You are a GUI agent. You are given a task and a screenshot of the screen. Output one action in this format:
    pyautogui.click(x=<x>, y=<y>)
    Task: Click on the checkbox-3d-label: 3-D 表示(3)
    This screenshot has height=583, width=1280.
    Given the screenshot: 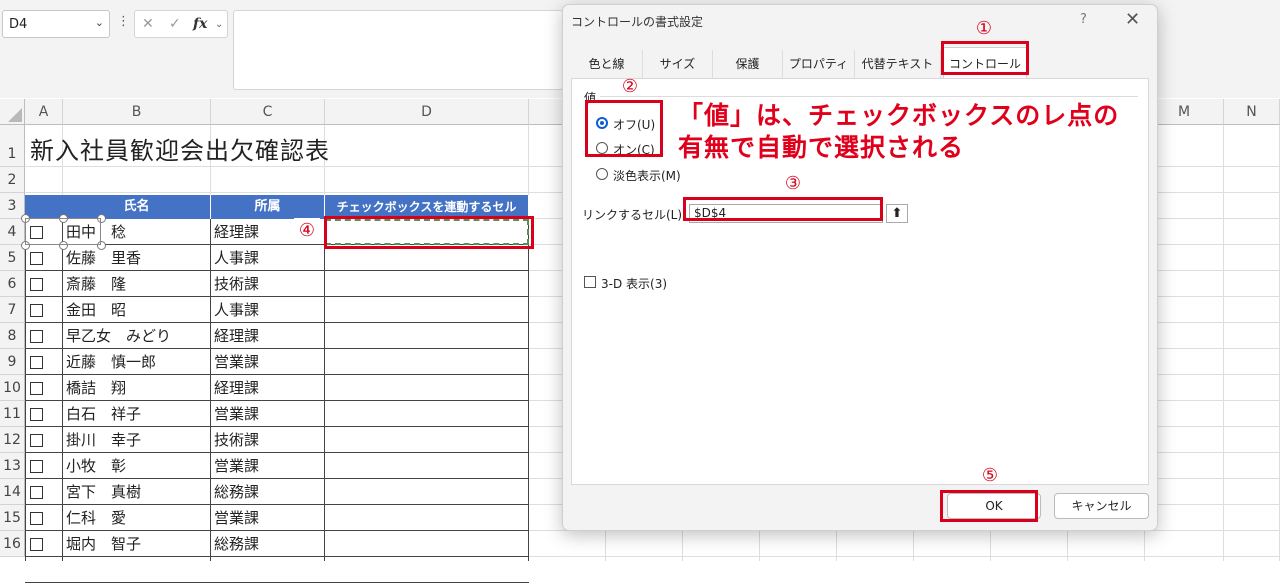 What is the action you would take?
    pyautogui.click(x=634, y=283)
    